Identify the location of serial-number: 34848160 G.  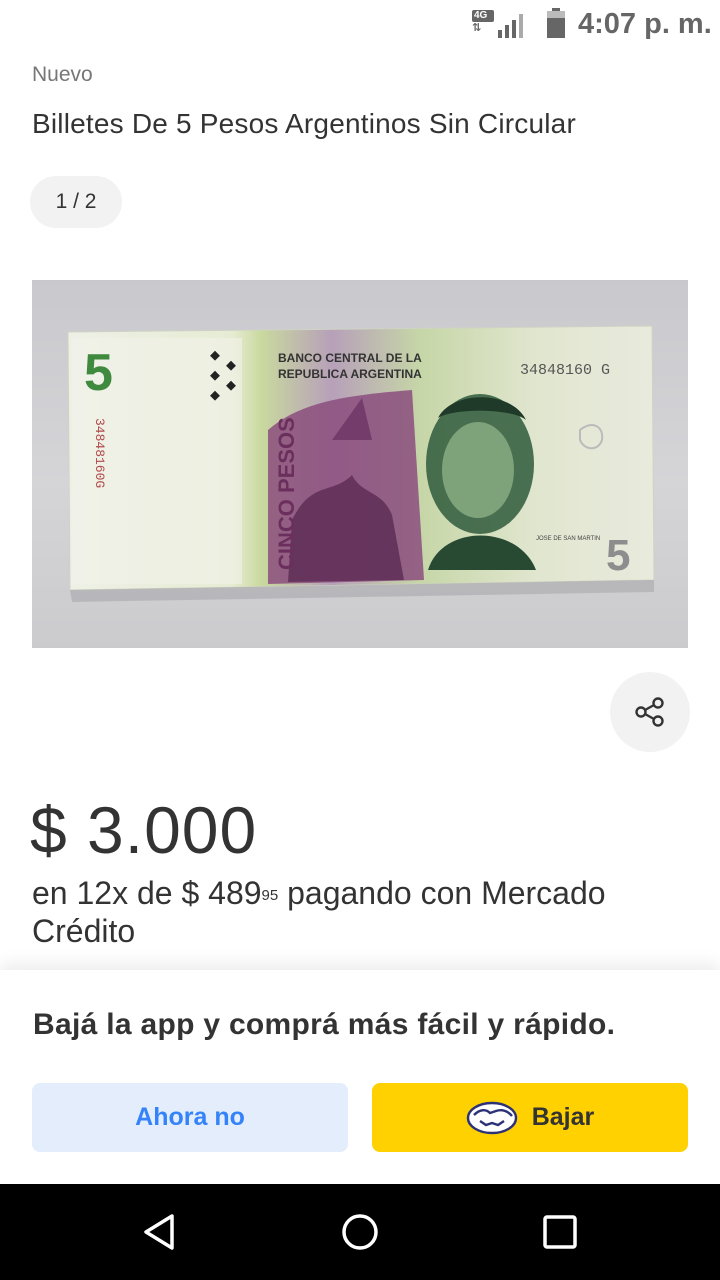
(565, 370).